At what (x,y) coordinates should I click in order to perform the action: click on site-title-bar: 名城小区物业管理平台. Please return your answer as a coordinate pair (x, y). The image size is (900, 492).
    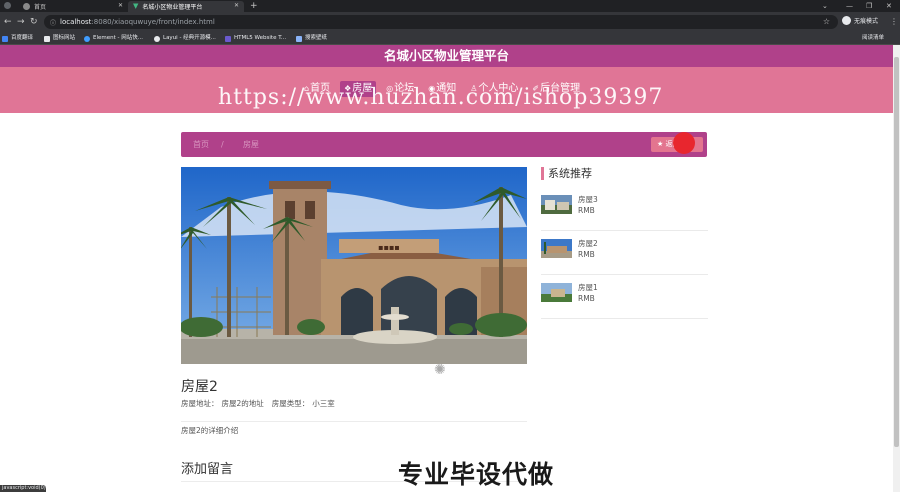
    Looking at the image, I should click on (446, 56).